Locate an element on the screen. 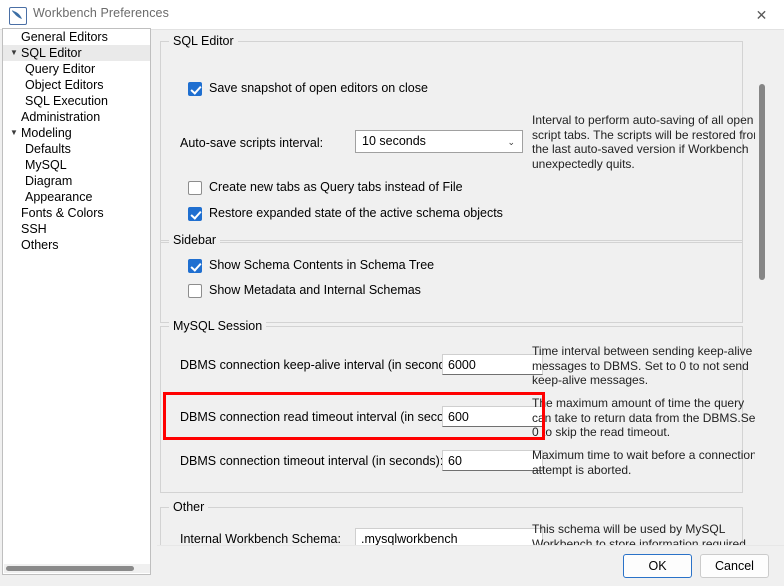 This screenshot has width=784, height=586. workbench-dolphin-icon is located at coordinates (18, 16).